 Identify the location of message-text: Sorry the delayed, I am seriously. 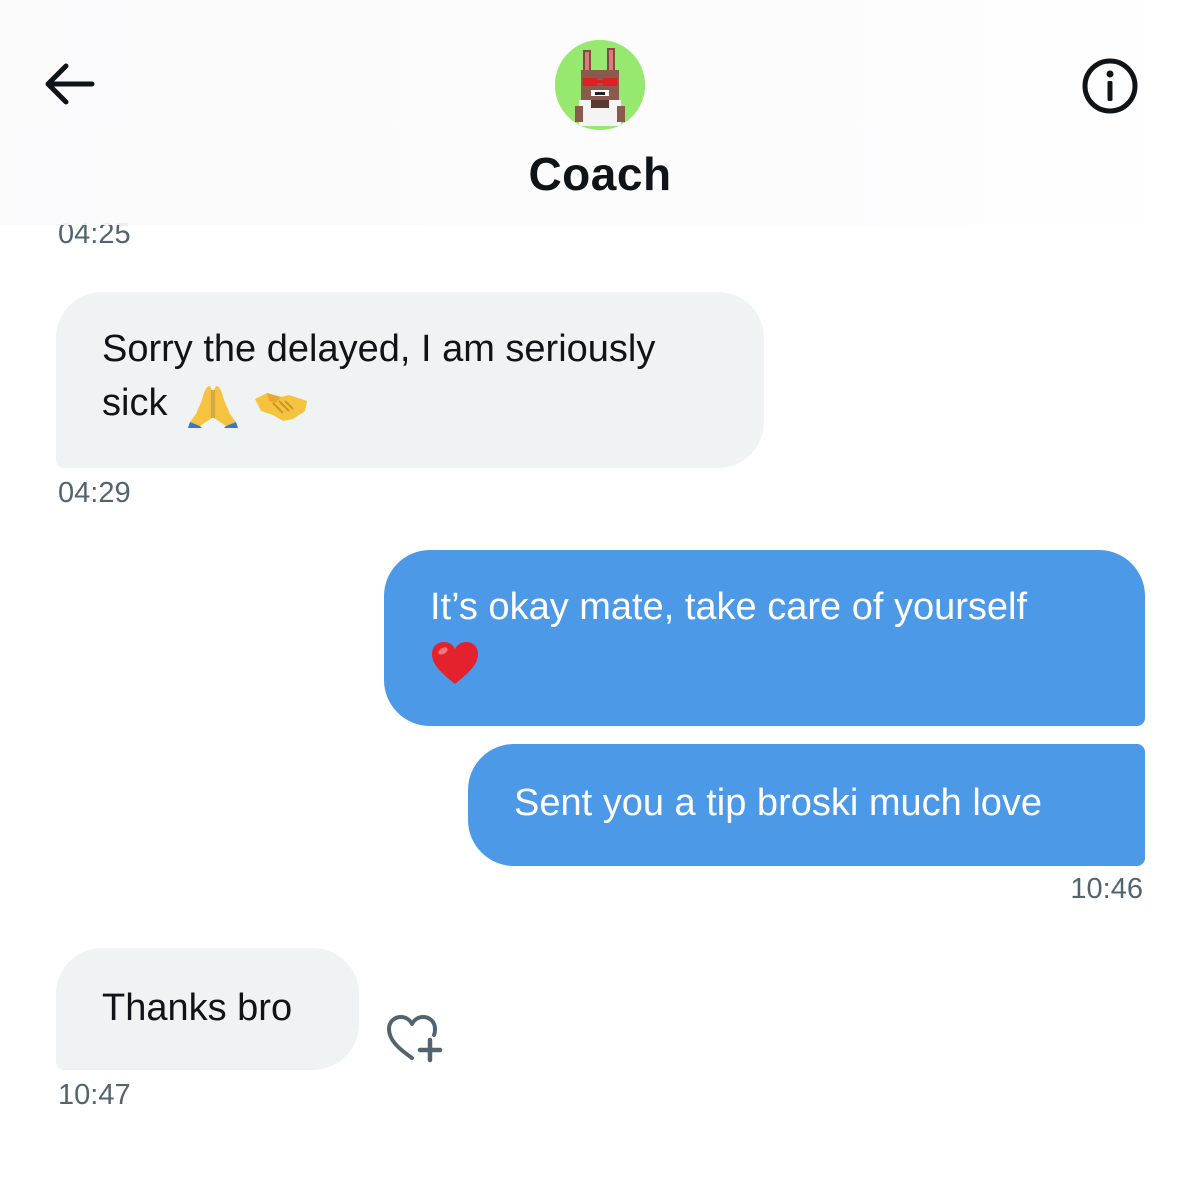
(379, 349).